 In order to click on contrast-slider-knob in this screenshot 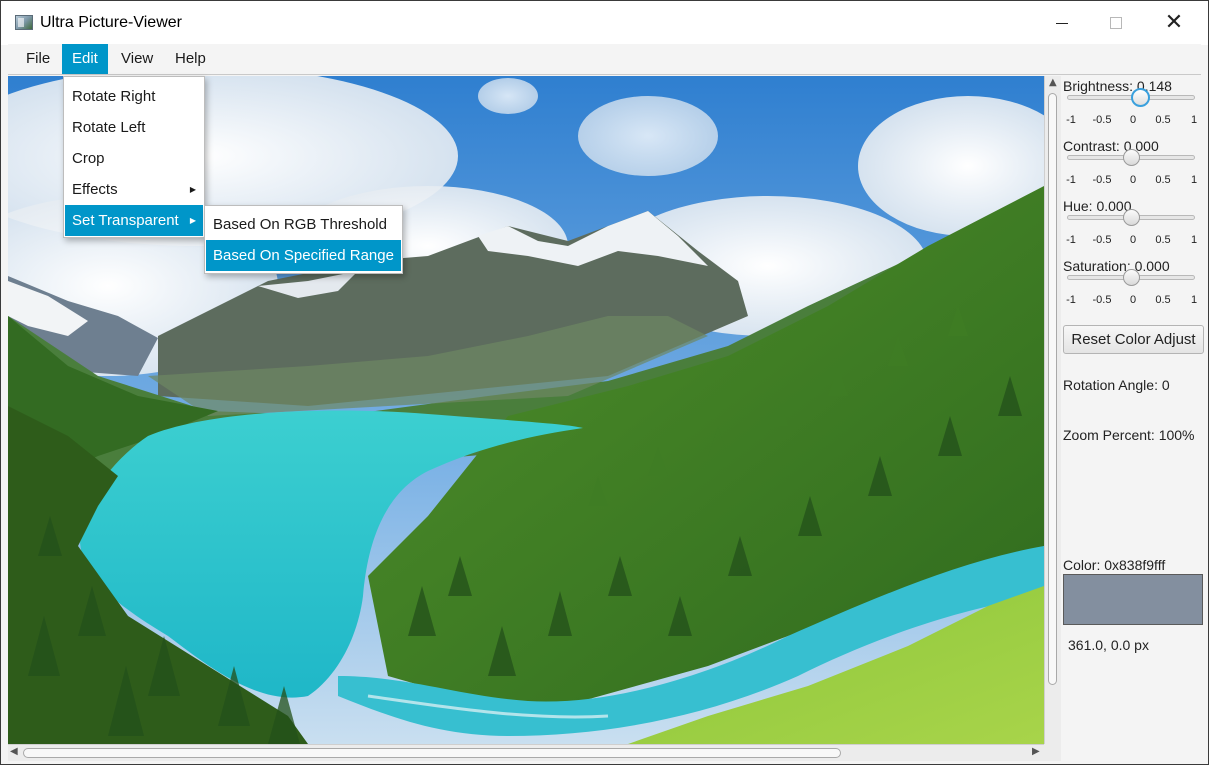, I will do `click(1131, 157)`.